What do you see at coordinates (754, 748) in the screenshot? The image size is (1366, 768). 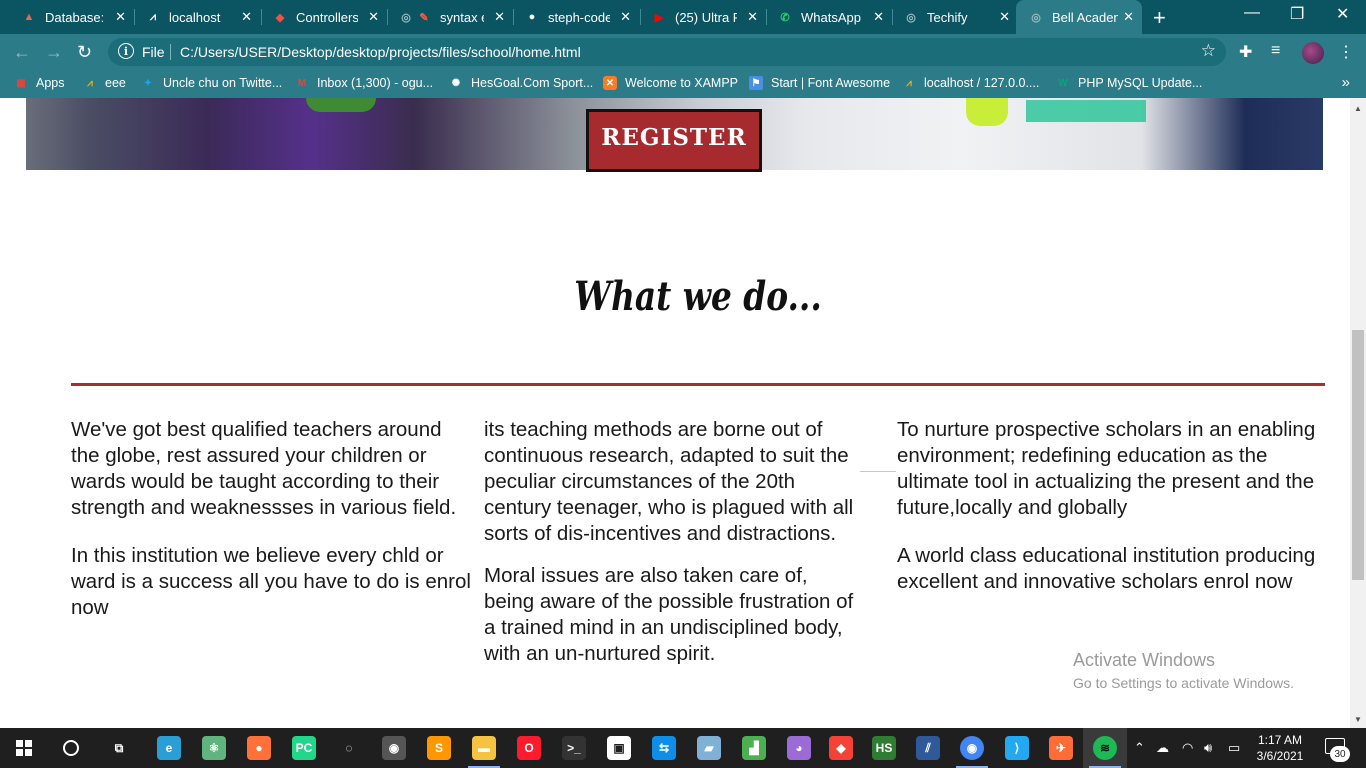 I see `chart-app-icon: ▟` at bounding box center [754, 748].